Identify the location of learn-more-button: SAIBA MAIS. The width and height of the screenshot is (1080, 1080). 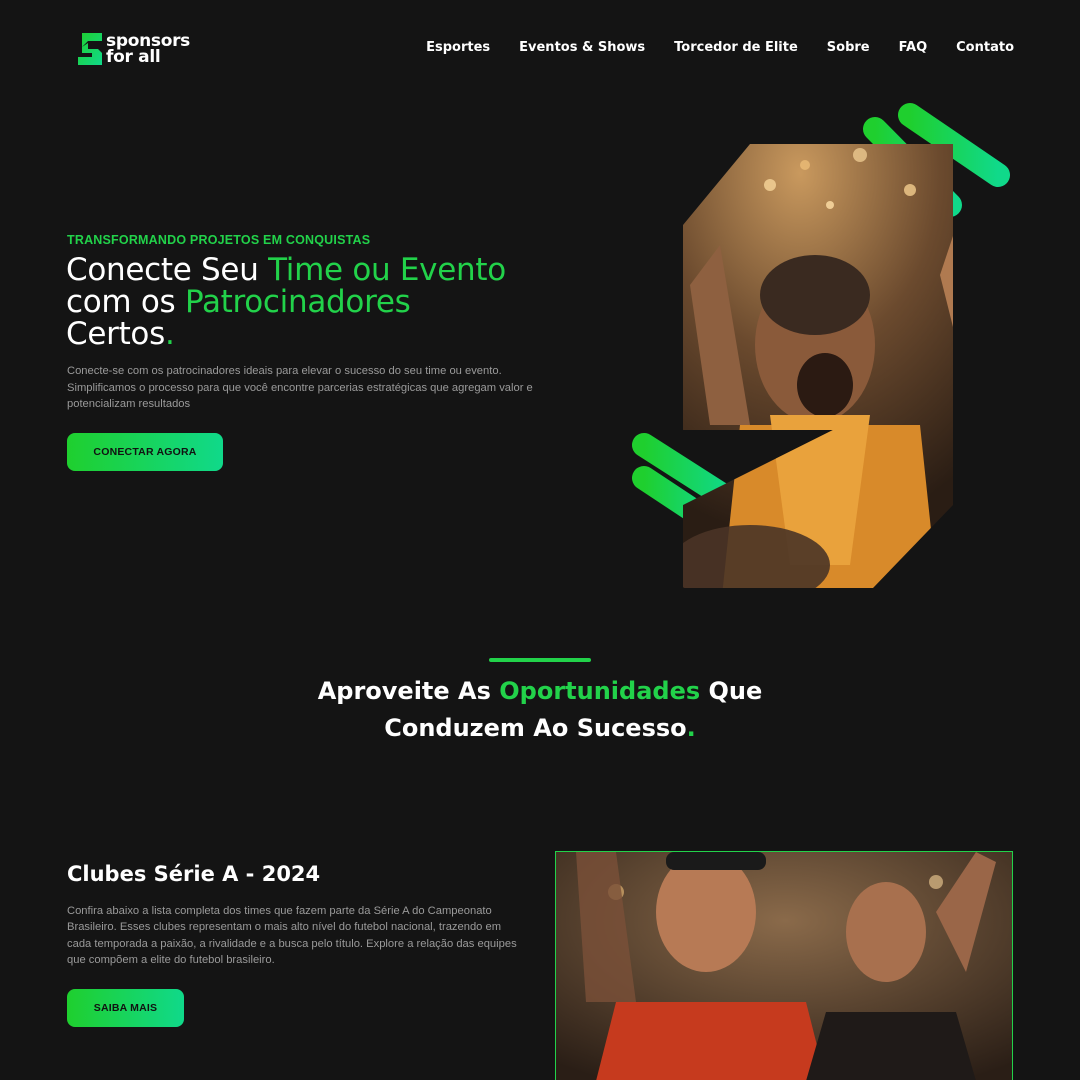
(125, 1008).